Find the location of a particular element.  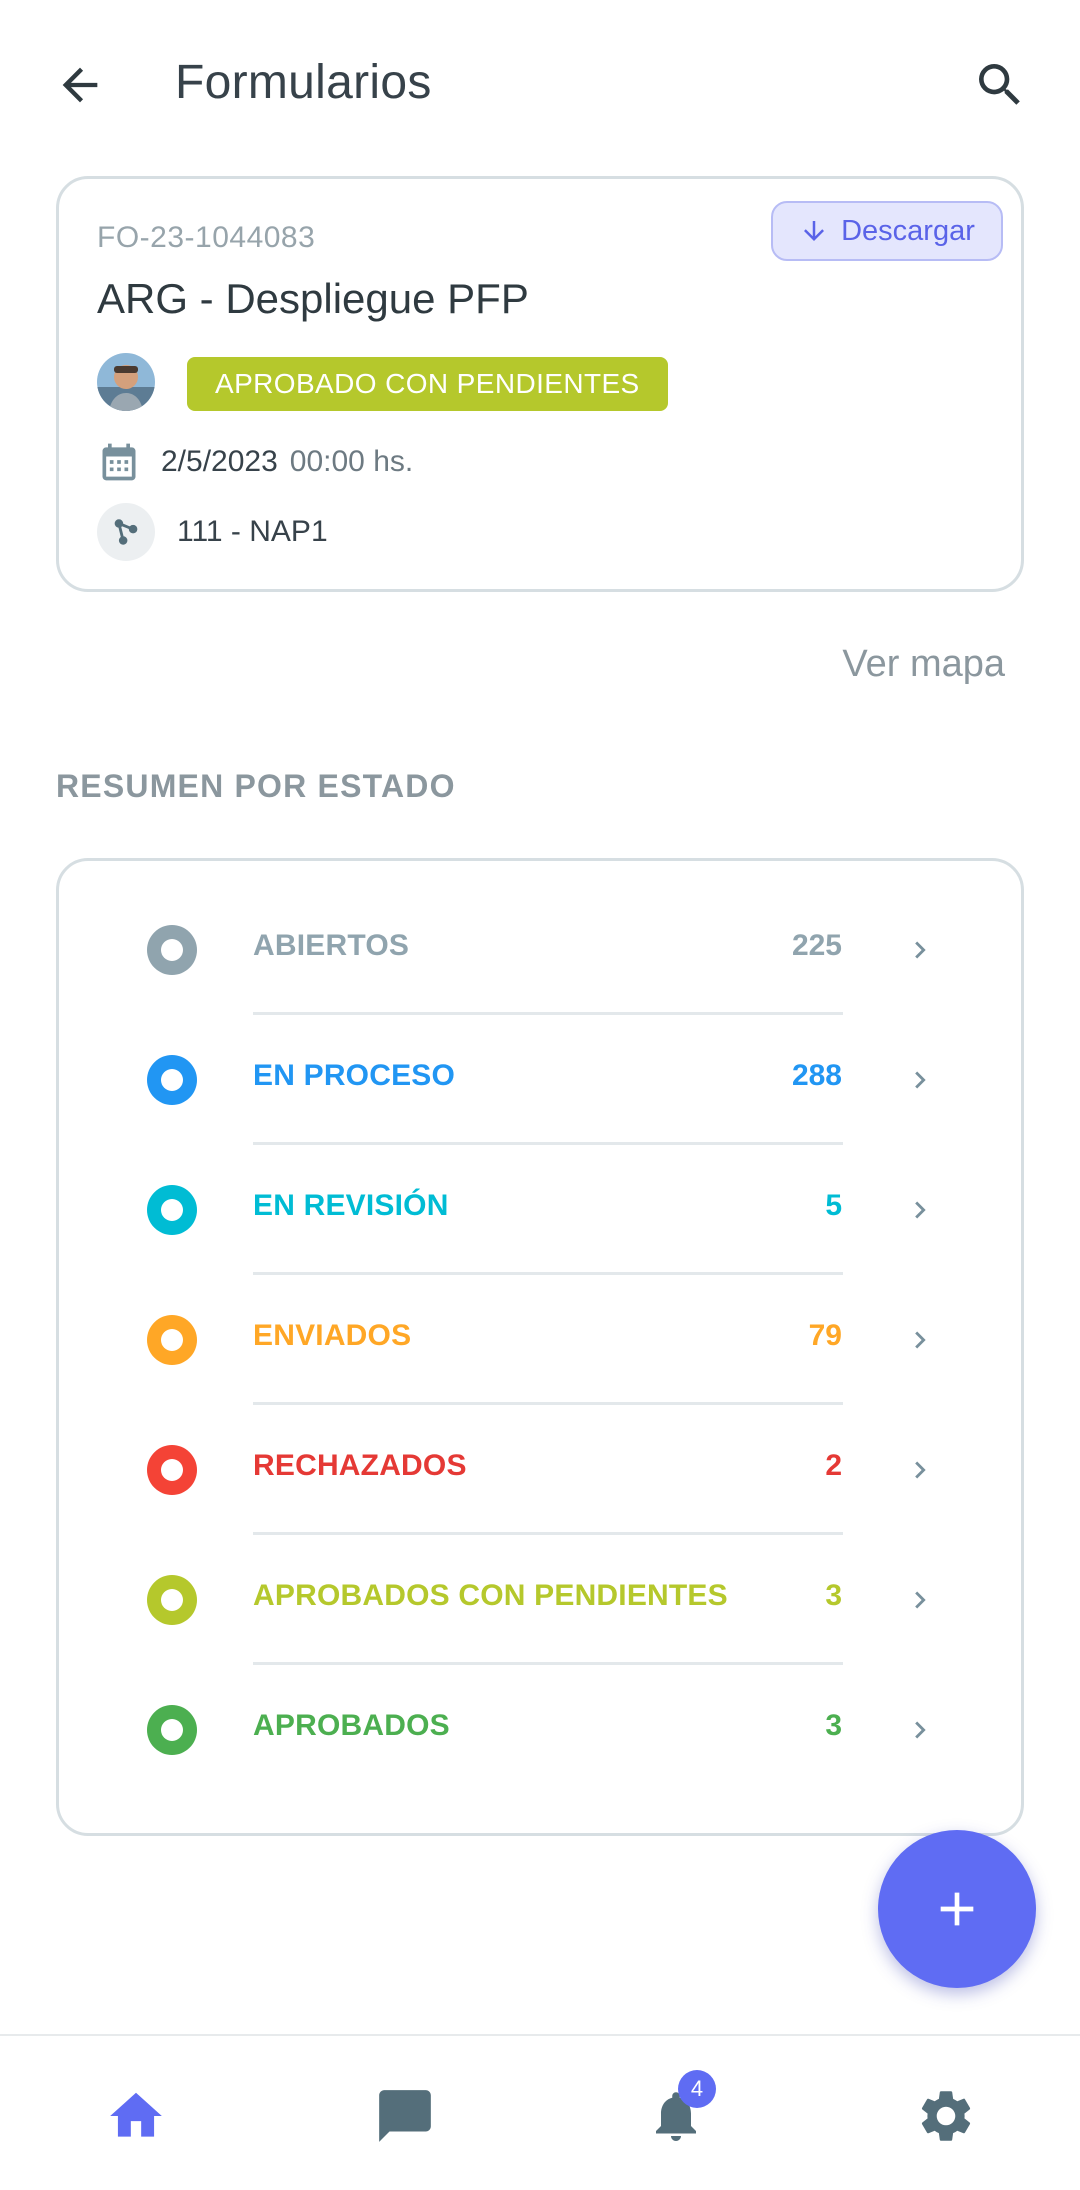

status-label: ENVIADOS is located at coordinates (332, 1335).